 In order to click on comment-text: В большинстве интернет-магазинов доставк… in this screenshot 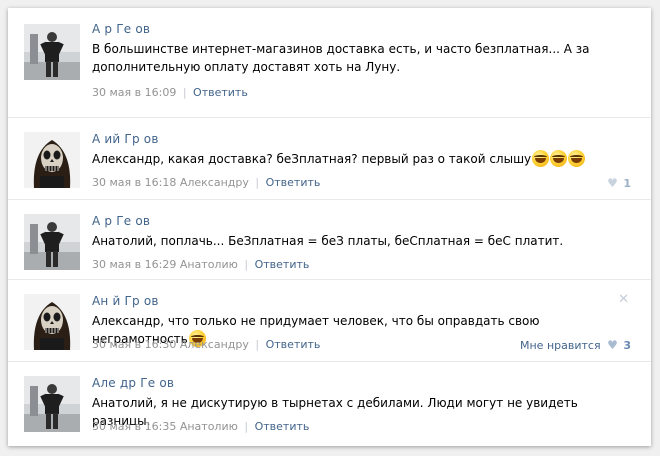, I will do `click(342, 58)`.